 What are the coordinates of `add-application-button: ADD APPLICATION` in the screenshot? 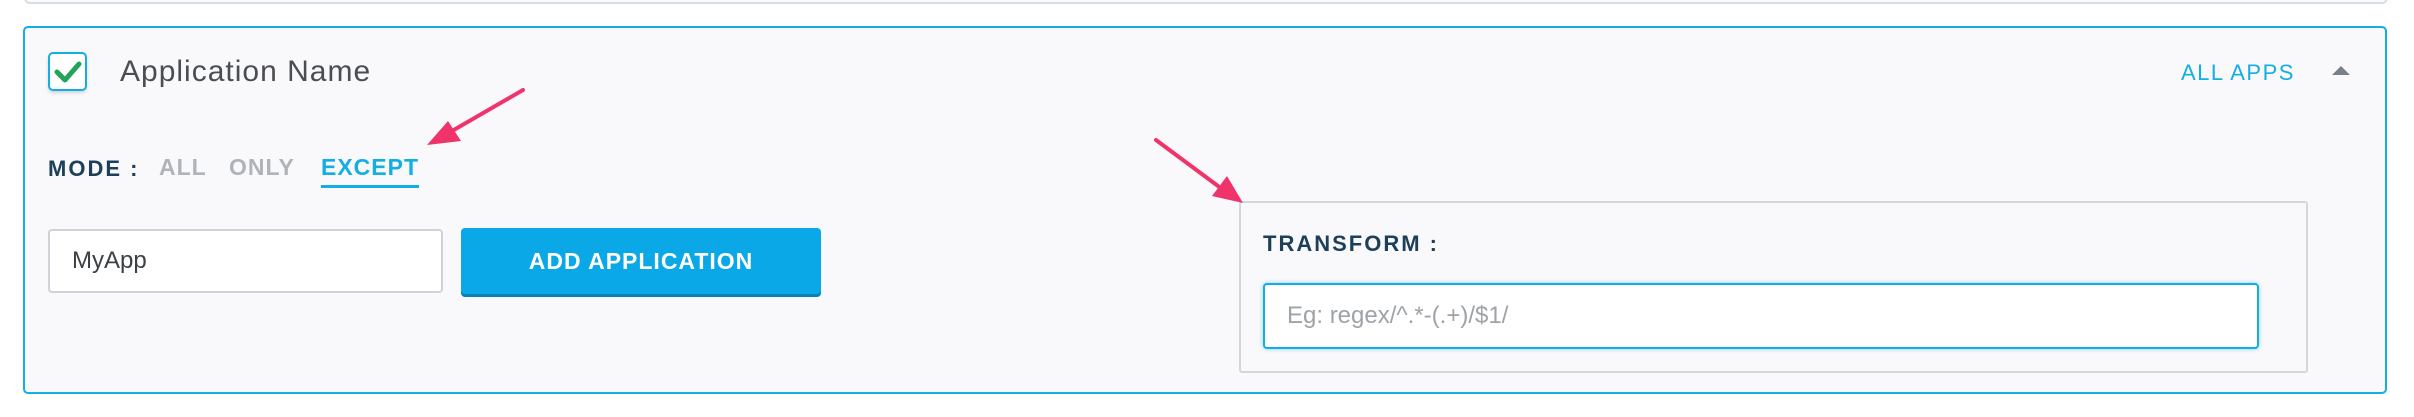 It's located at (641, 261).